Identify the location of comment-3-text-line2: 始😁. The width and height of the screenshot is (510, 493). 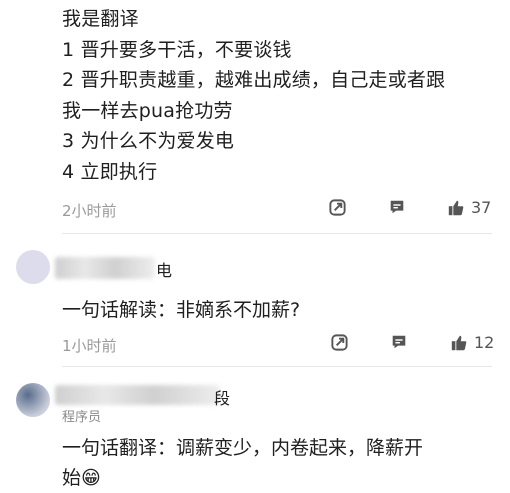
(81, 478).